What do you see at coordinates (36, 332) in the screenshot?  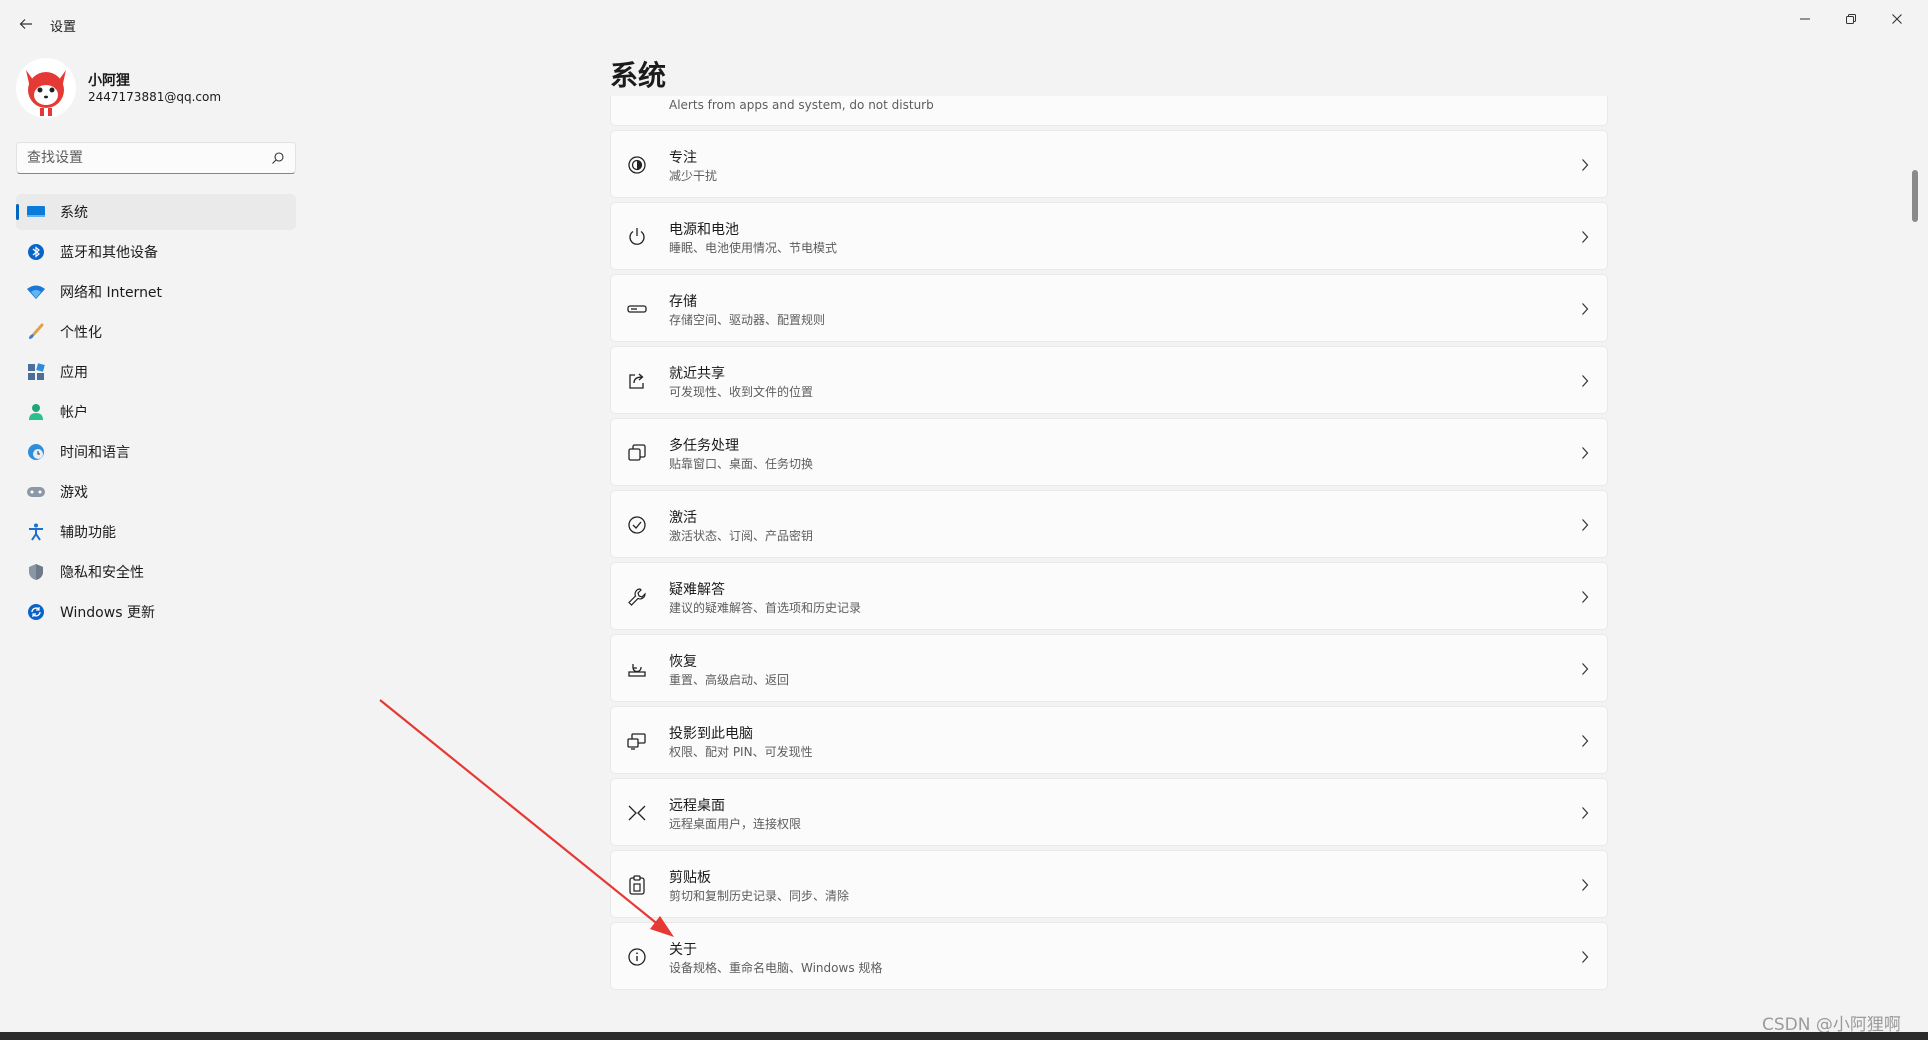 I see `brush-icon` at bounding box center [36, 332].